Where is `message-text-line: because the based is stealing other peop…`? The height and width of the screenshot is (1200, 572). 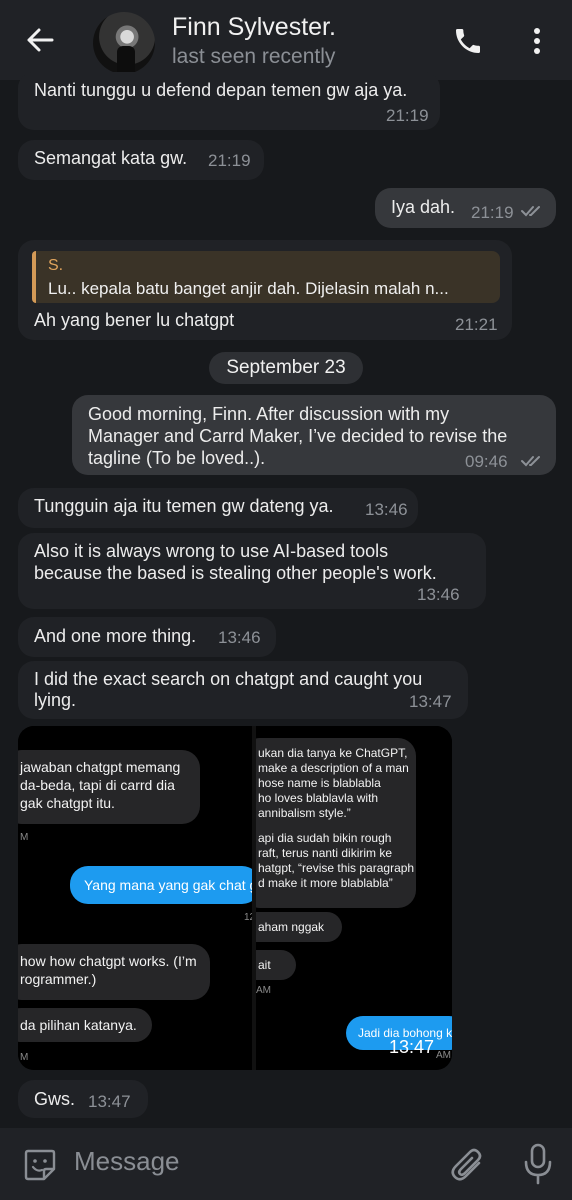 message-text-line: because the based is stealing other peop… is located at coordinates (235, 573).